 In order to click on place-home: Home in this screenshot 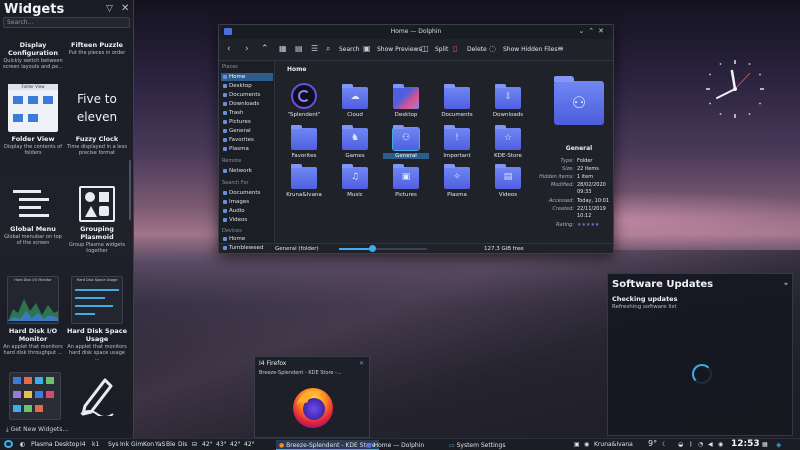, I will do `click(247, 77)`.